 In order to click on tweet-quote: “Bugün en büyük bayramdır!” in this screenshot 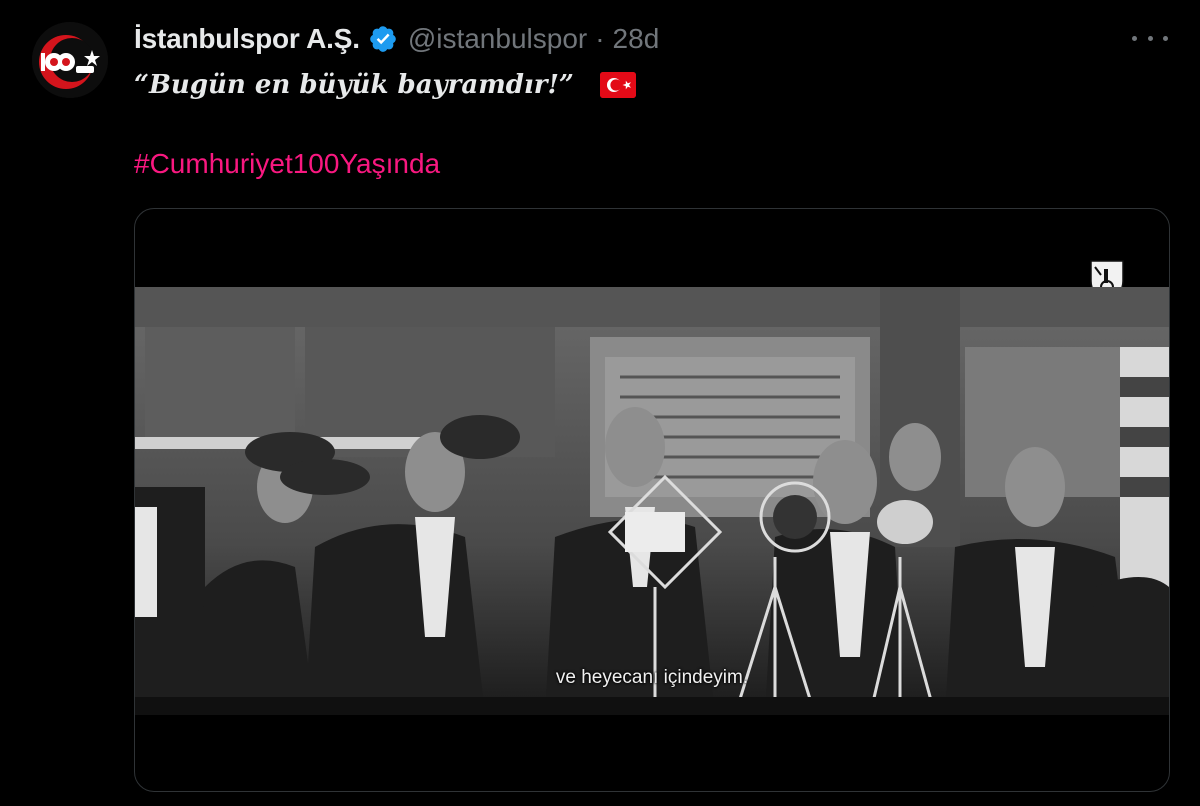, I will do `click(354, 85)`.